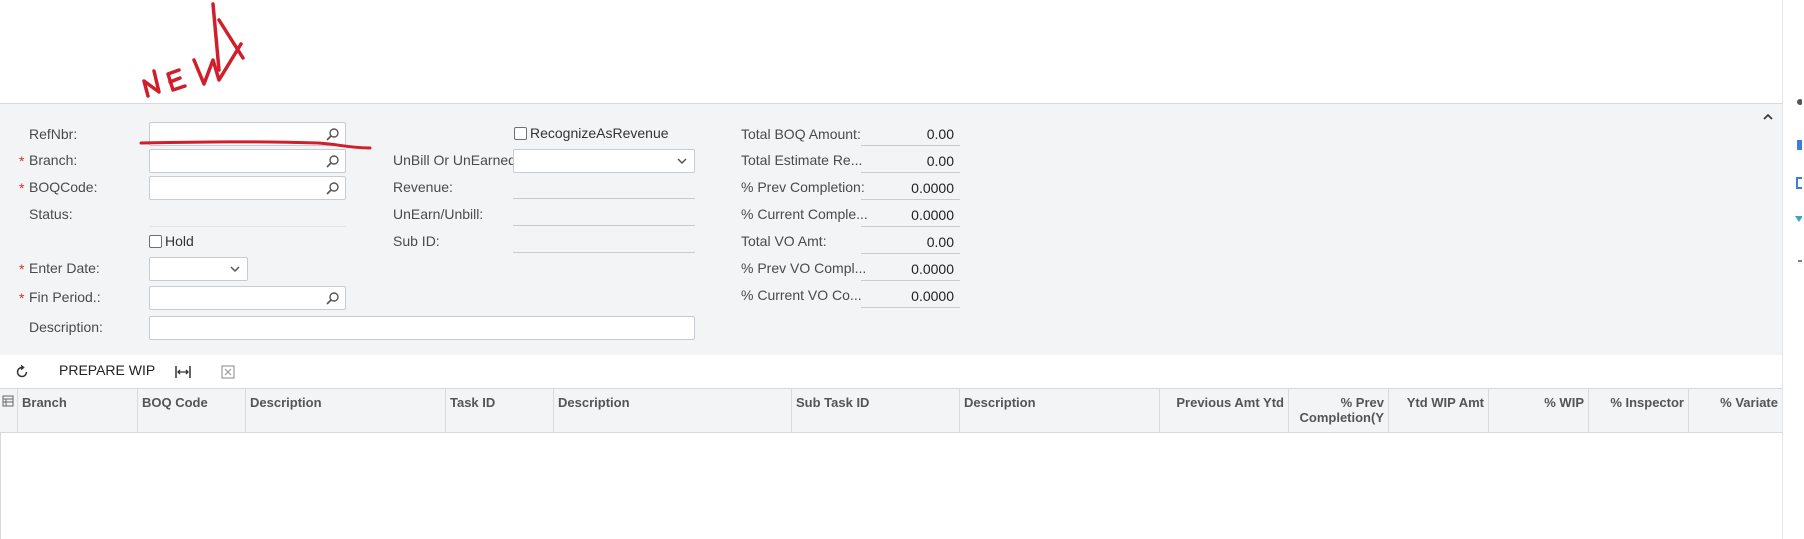 This screenshot has width=1804, height=539. I want to click on unearn-unbill-value, so click(604, 225).